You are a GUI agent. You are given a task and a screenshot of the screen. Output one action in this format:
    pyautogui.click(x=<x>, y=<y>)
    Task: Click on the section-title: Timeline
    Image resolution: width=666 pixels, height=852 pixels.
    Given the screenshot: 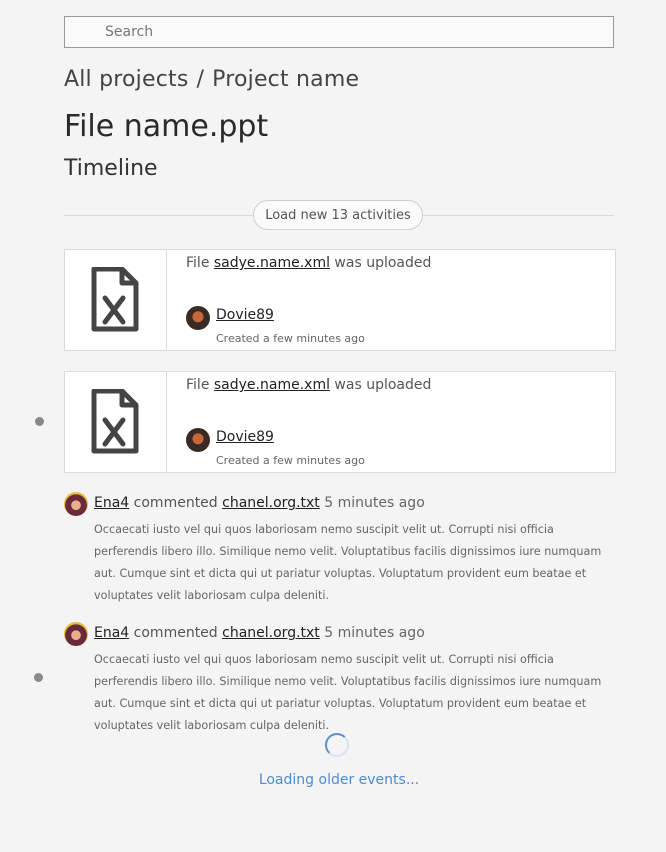 What is the action you would take?
    pyautogui.click(x=111, y=168)
    